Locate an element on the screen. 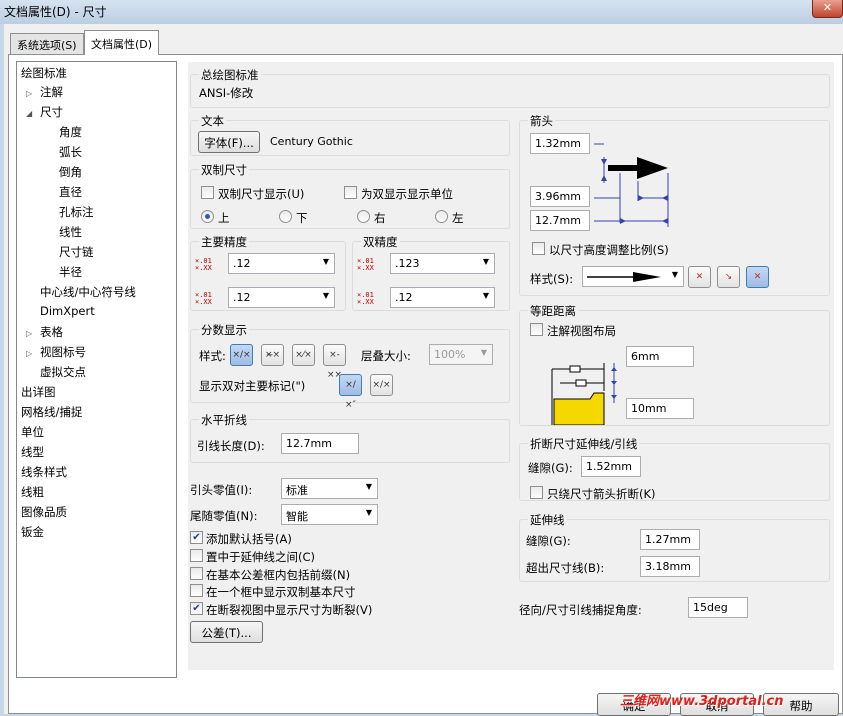 The height and width of the screenshot is (716, 843). extension-lines-group: 延伸线 缝隙(G): 1.27mm 超出尺寸线(B): 3.18mm is located at coordinates (674, 547).